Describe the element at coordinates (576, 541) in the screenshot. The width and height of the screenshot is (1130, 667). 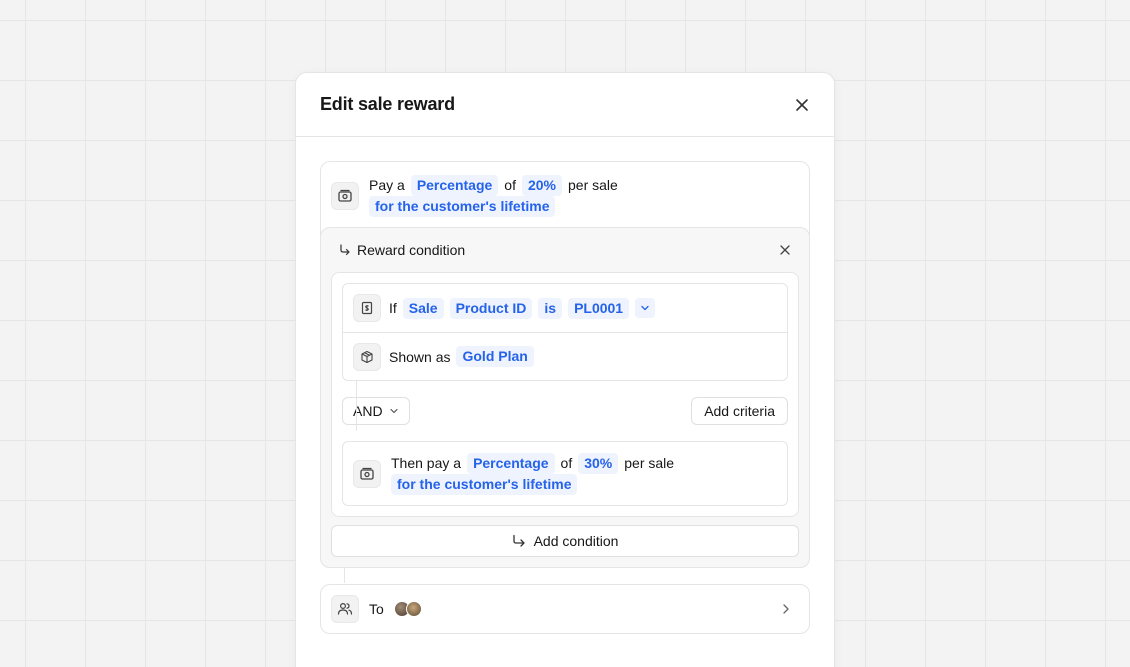
I see `add-condition-label: Add condition` at that location.